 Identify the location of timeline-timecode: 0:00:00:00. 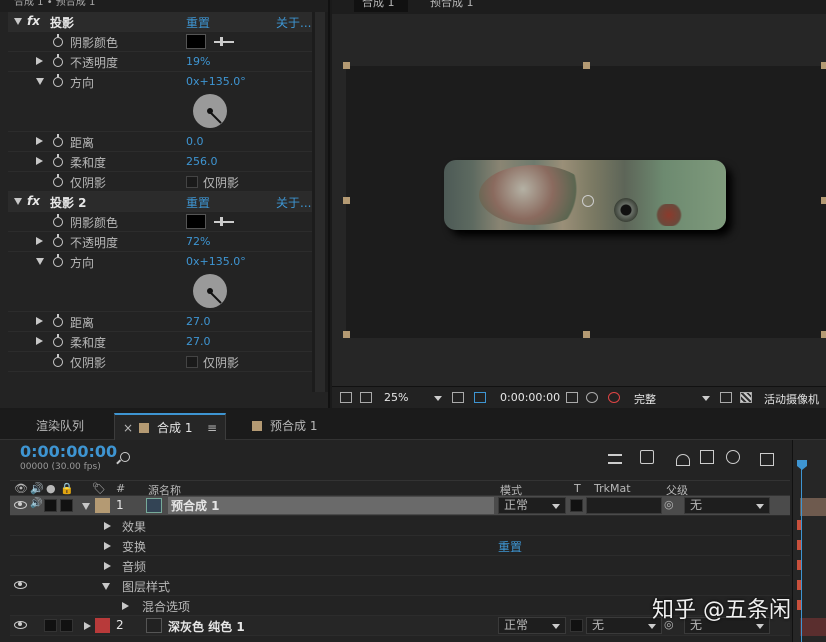
(68, 451).